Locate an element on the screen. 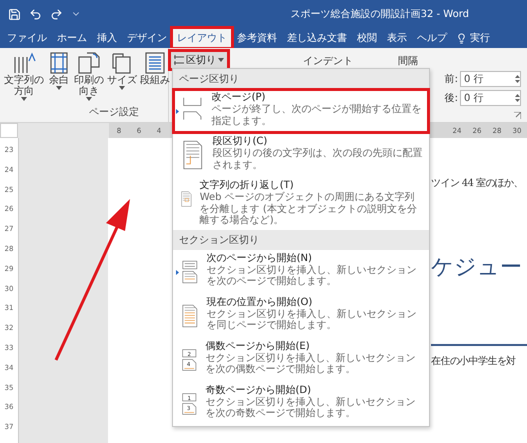  menu-item-description: セクション区切りを挿入し、新しいセクションを次のページで開始します。 is located at coordinates (312, 276).